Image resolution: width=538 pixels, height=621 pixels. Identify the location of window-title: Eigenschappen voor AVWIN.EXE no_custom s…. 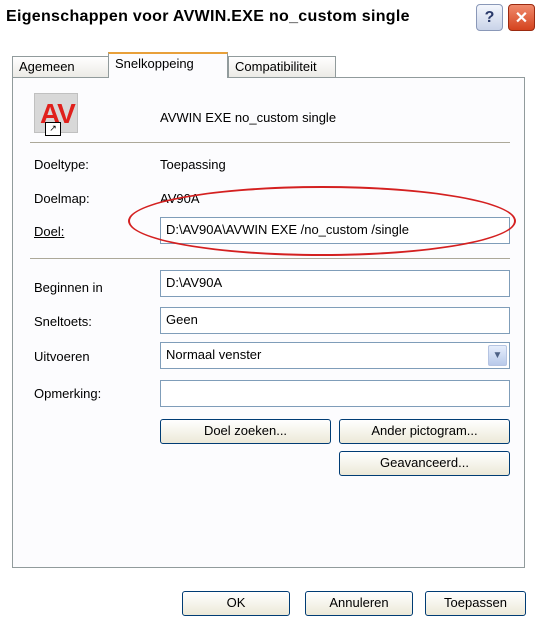
(208, 16).